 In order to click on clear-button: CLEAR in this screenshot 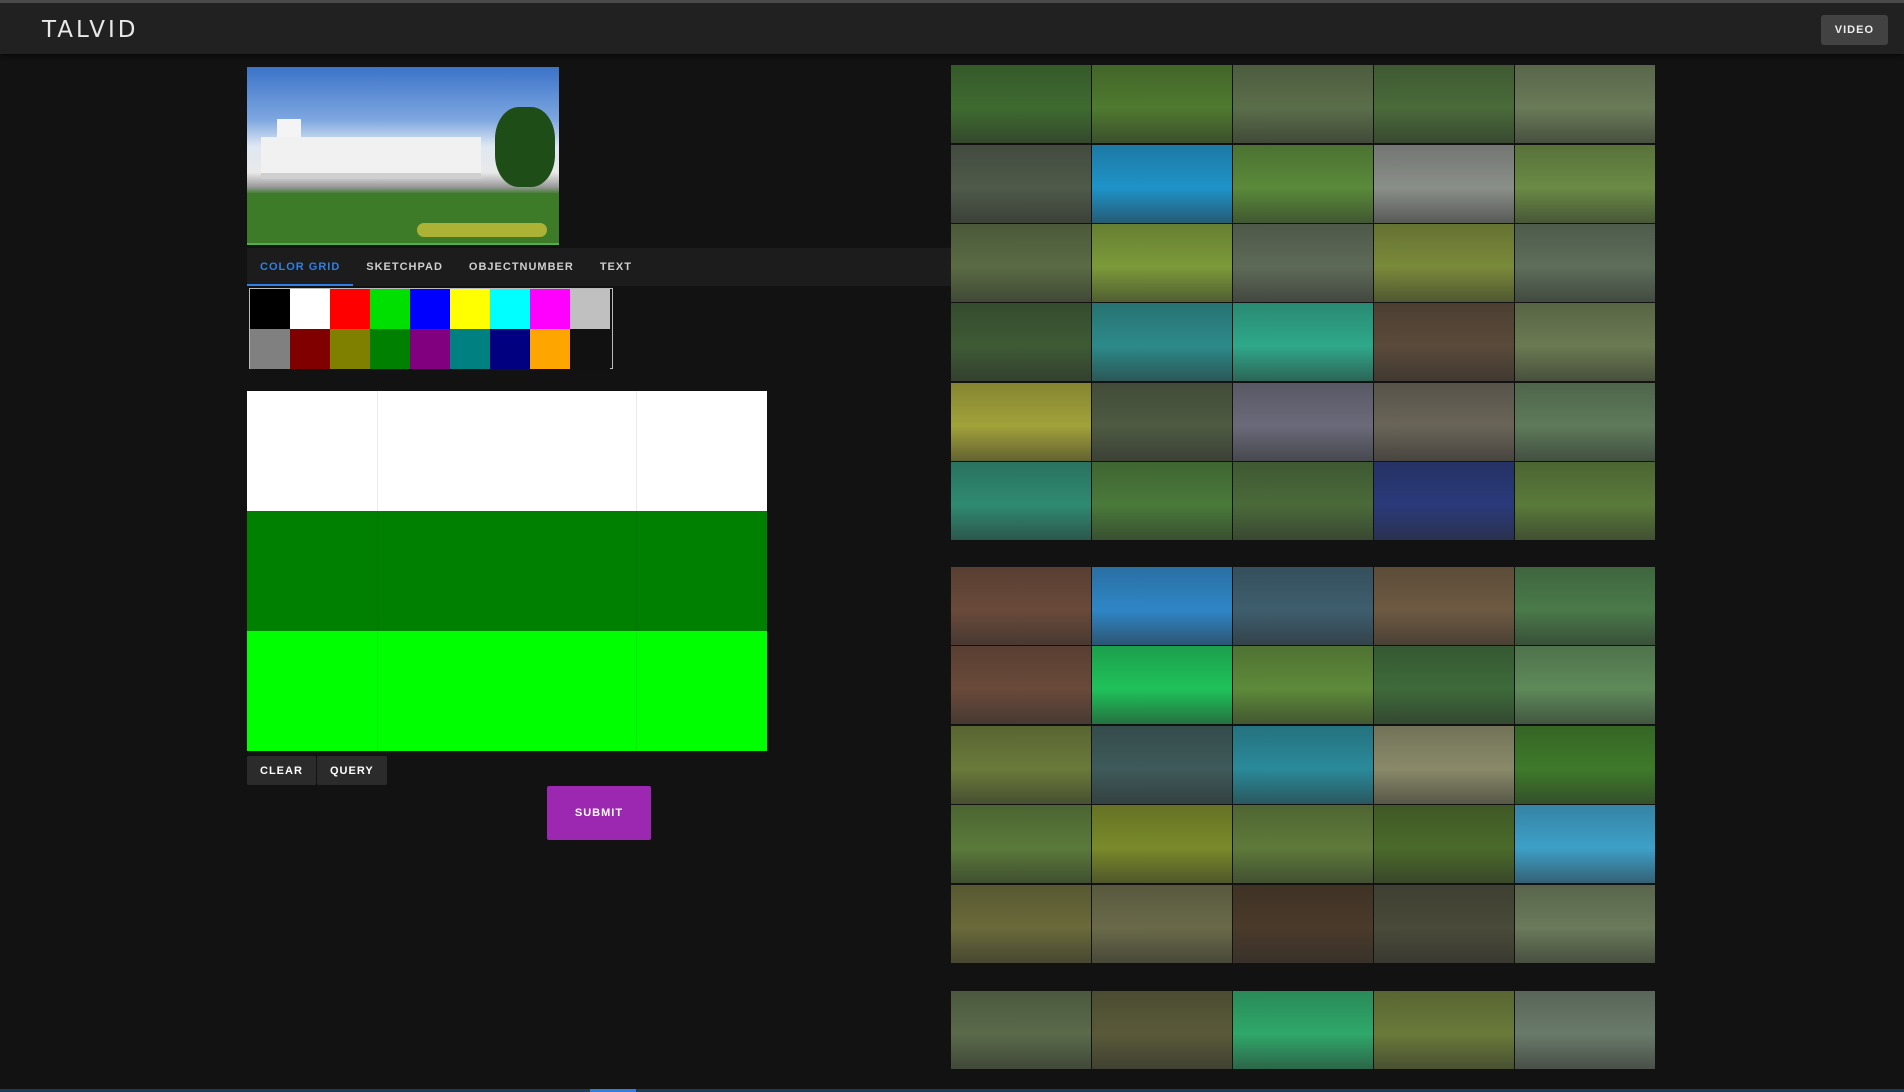, I will do `click(281, 770)`.